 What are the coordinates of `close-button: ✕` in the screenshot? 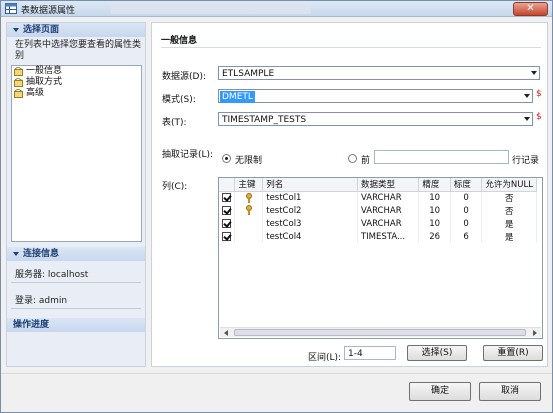 It's located at (530, 9).